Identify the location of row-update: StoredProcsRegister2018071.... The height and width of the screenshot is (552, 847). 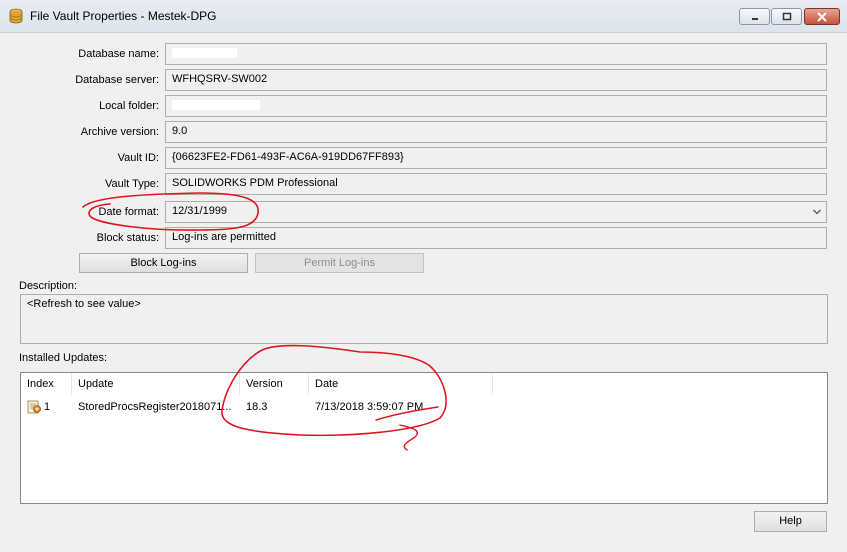
(155, 407).